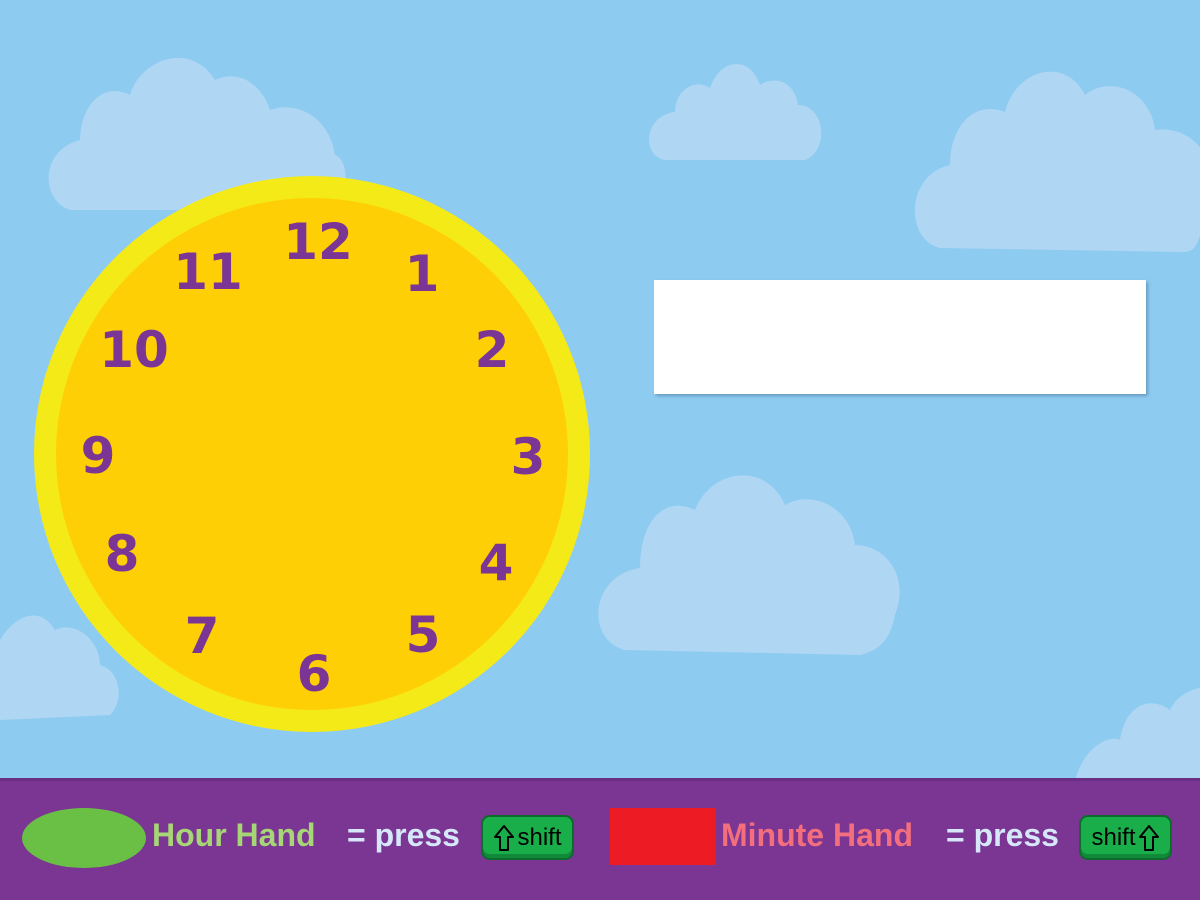 Image resolution: width=1200 pixels, height=900 pixels. I want to click on cloud-bottom-right, so click(1137, 734).